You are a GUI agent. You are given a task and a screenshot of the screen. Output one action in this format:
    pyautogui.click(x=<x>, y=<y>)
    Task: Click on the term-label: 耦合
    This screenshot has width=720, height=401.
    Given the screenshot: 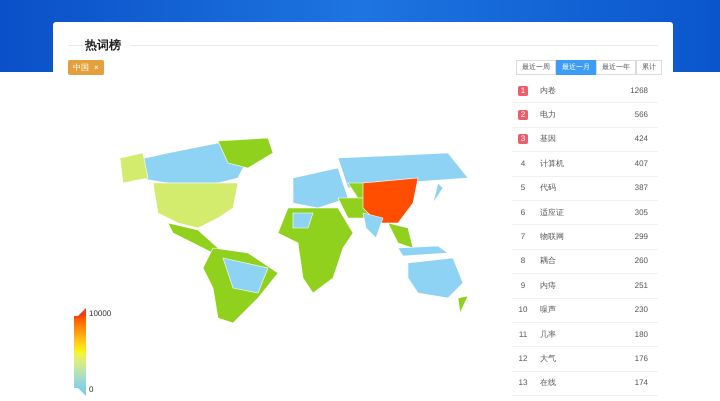 What is the action you would take?
    pyautogui.click(x=548, y=261)
    